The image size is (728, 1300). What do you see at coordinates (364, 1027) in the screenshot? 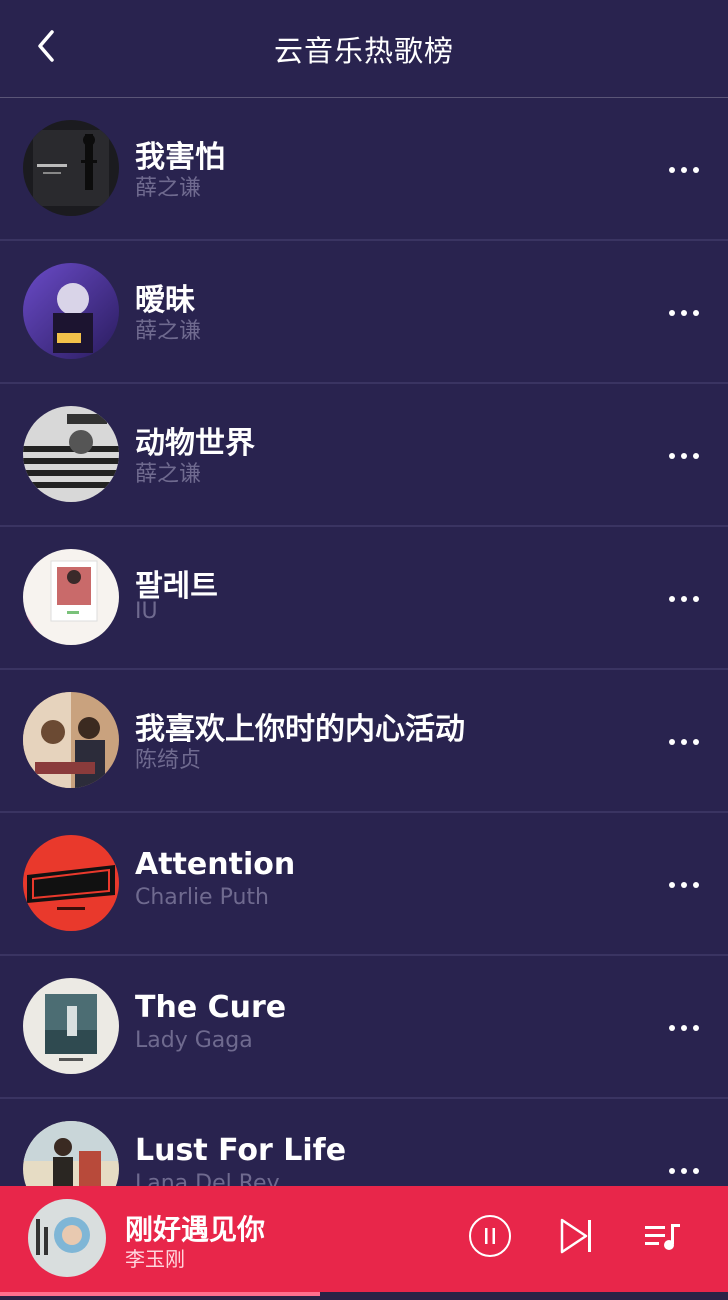
I see `song-row: The Cure Lady Gaga` at bounding box center [364, 1027].